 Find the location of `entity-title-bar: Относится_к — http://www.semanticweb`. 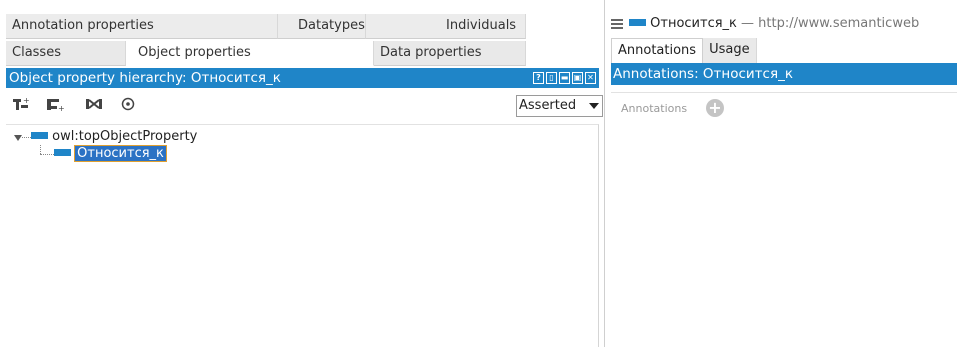

entity-title-bar: Относится_к — http://www.semanticweb is located at coordinates (765, 24).